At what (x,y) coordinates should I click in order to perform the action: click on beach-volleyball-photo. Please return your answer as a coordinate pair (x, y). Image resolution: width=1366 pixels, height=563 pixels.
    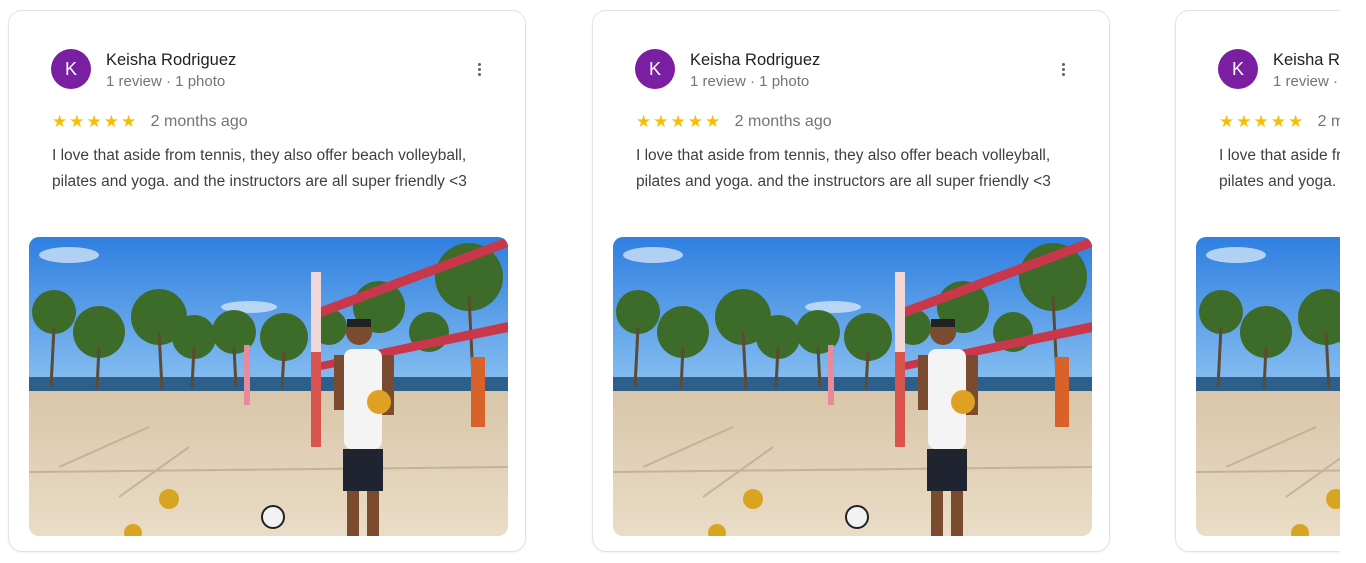
    Looking at the image, I should click on (1268, 386).